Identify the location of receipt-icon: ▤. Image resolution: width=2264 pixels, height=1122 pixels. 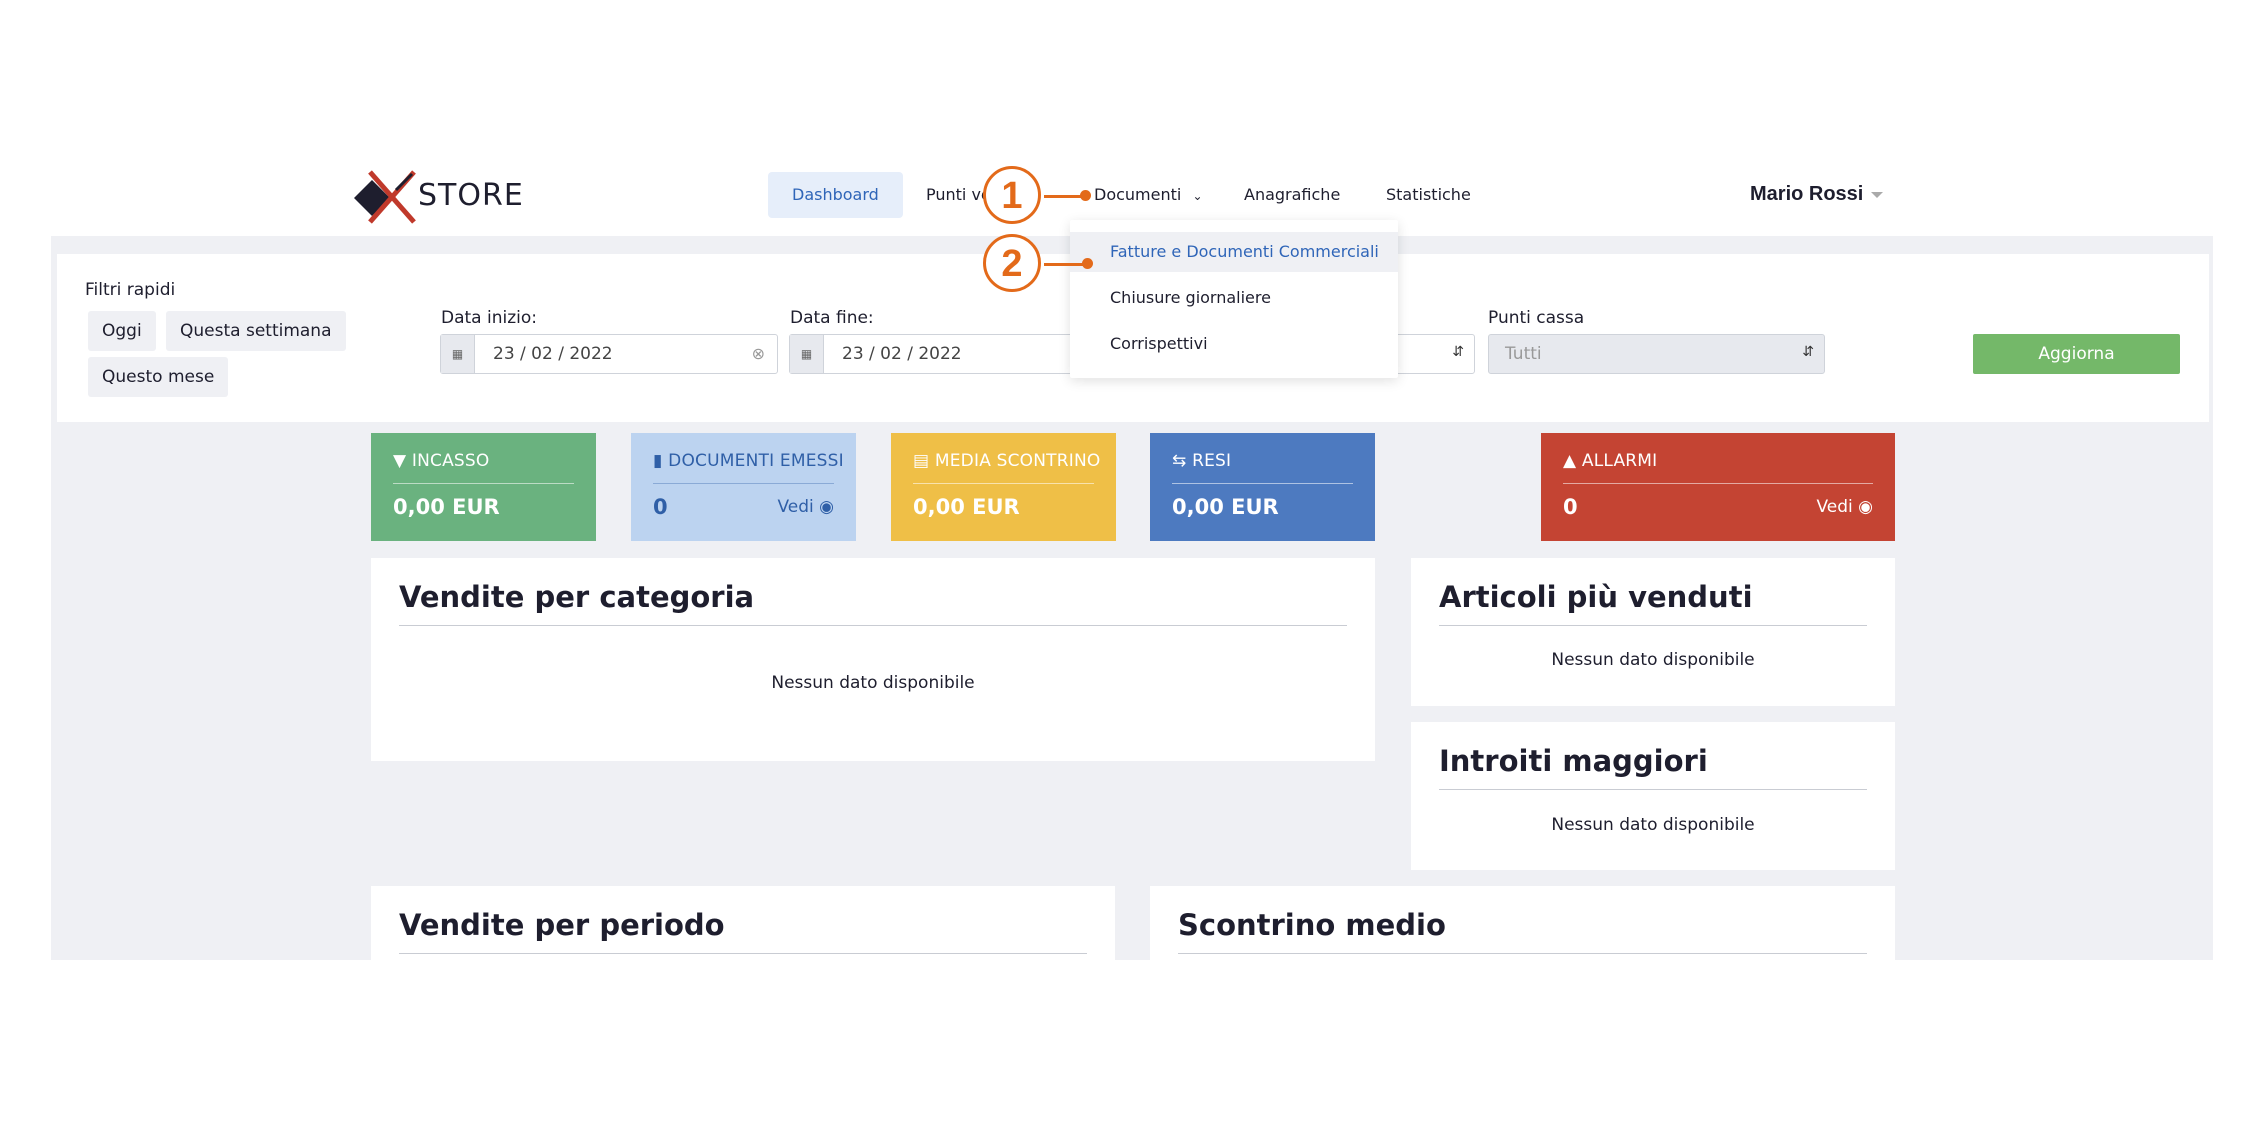
(921, 461).